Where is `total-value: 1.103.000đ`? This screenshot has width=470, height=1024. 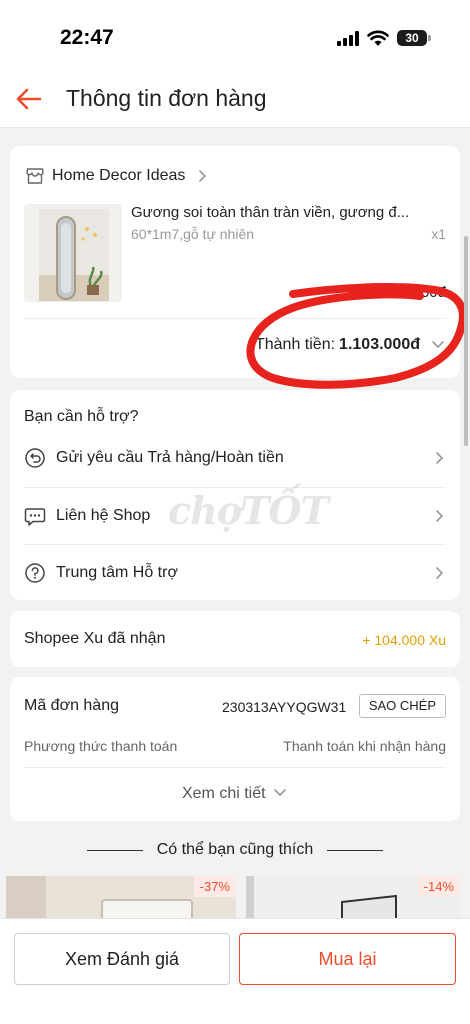 total-value: 1.103.000đ is located at coordinates (379, 344).